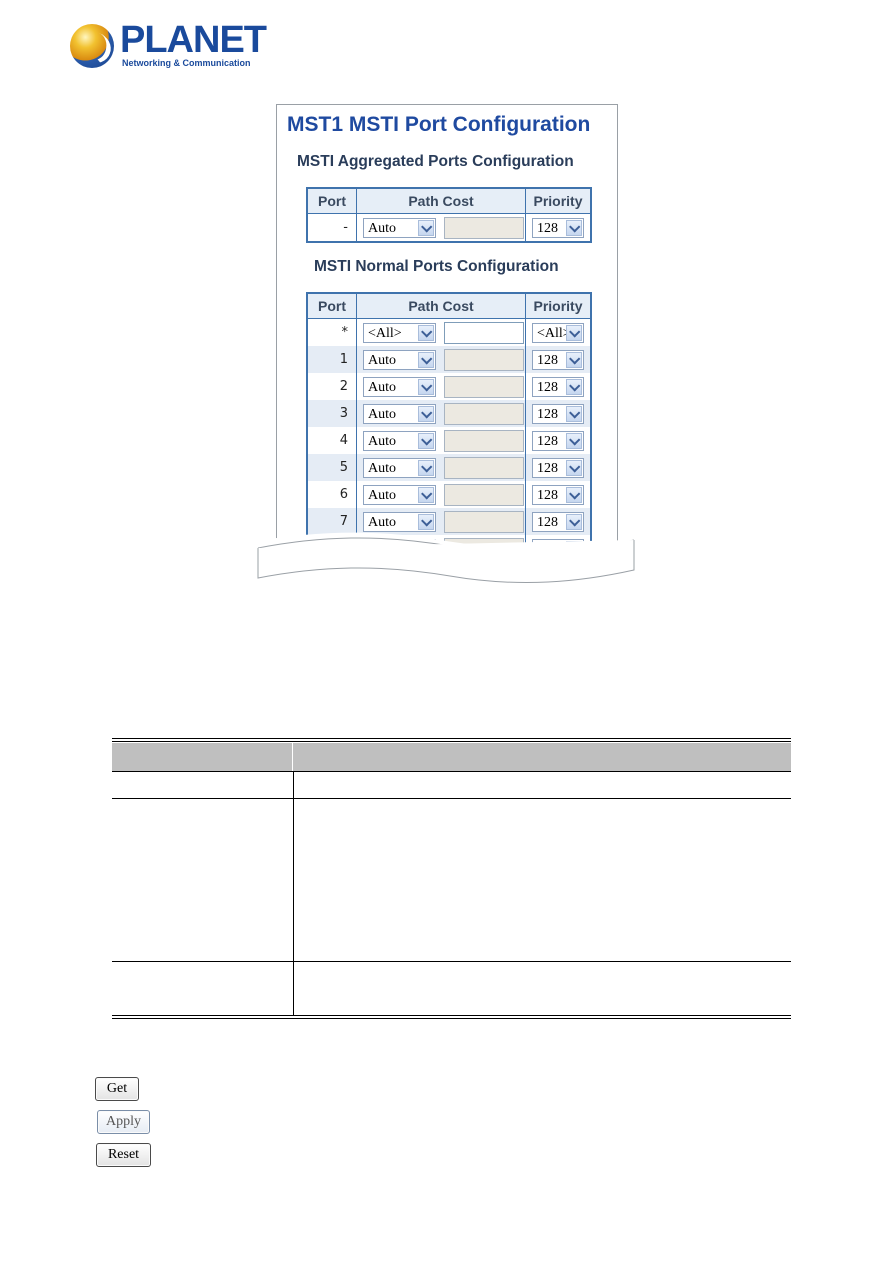  I want to click on table-row: * <All> <All>, so click(449, 332).